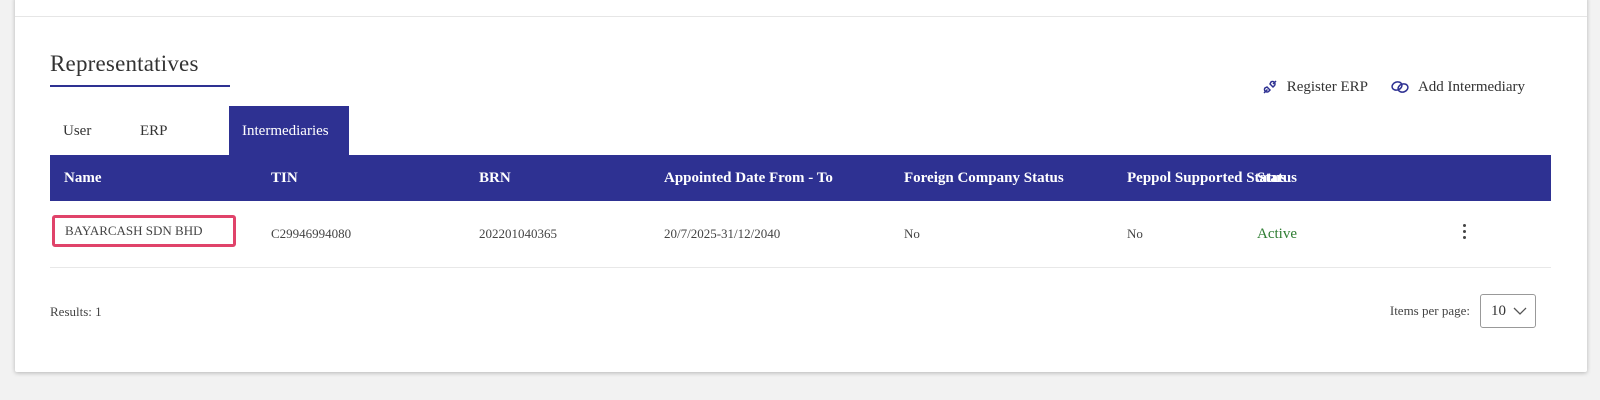 This screenshot has width=1600, height=400. Describe the element at coordinates (95, 131) in the screenshot. I see `tab-user: User` at that location.